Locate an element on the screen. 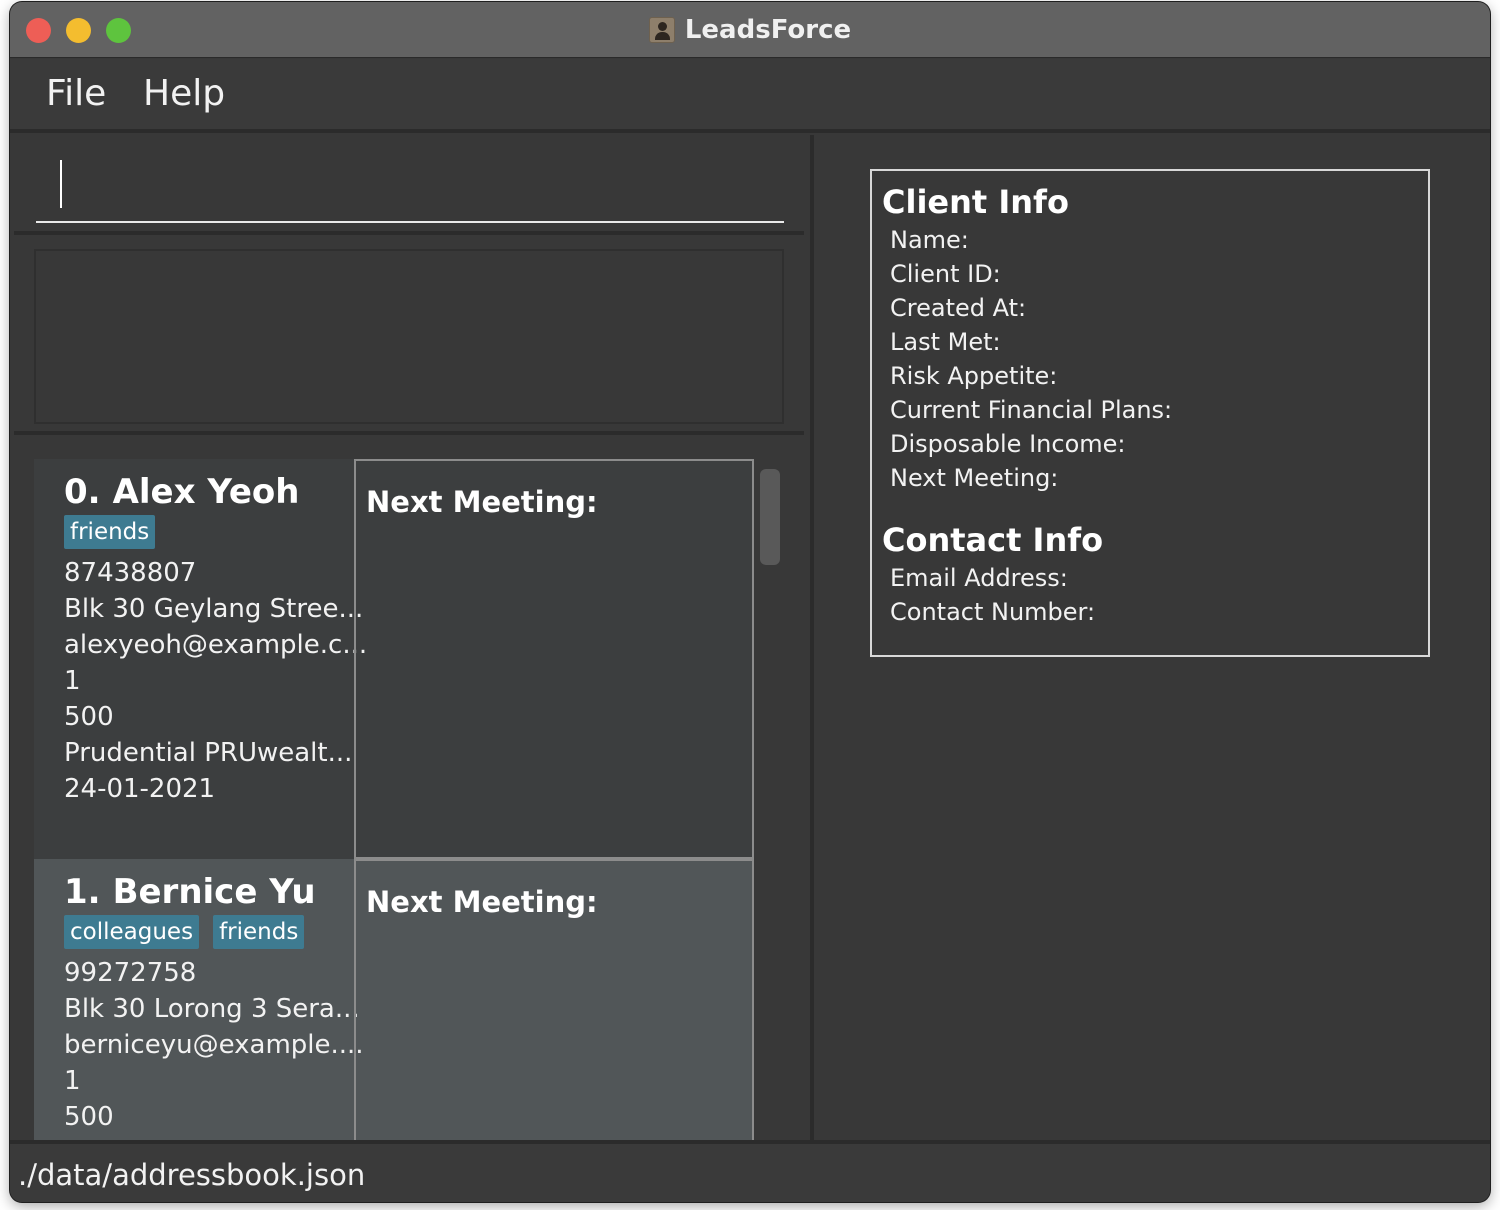 The height and width of the screenshot is (1210, 1500). person-name: Bernice Yu is located at coordinates (214, 892).